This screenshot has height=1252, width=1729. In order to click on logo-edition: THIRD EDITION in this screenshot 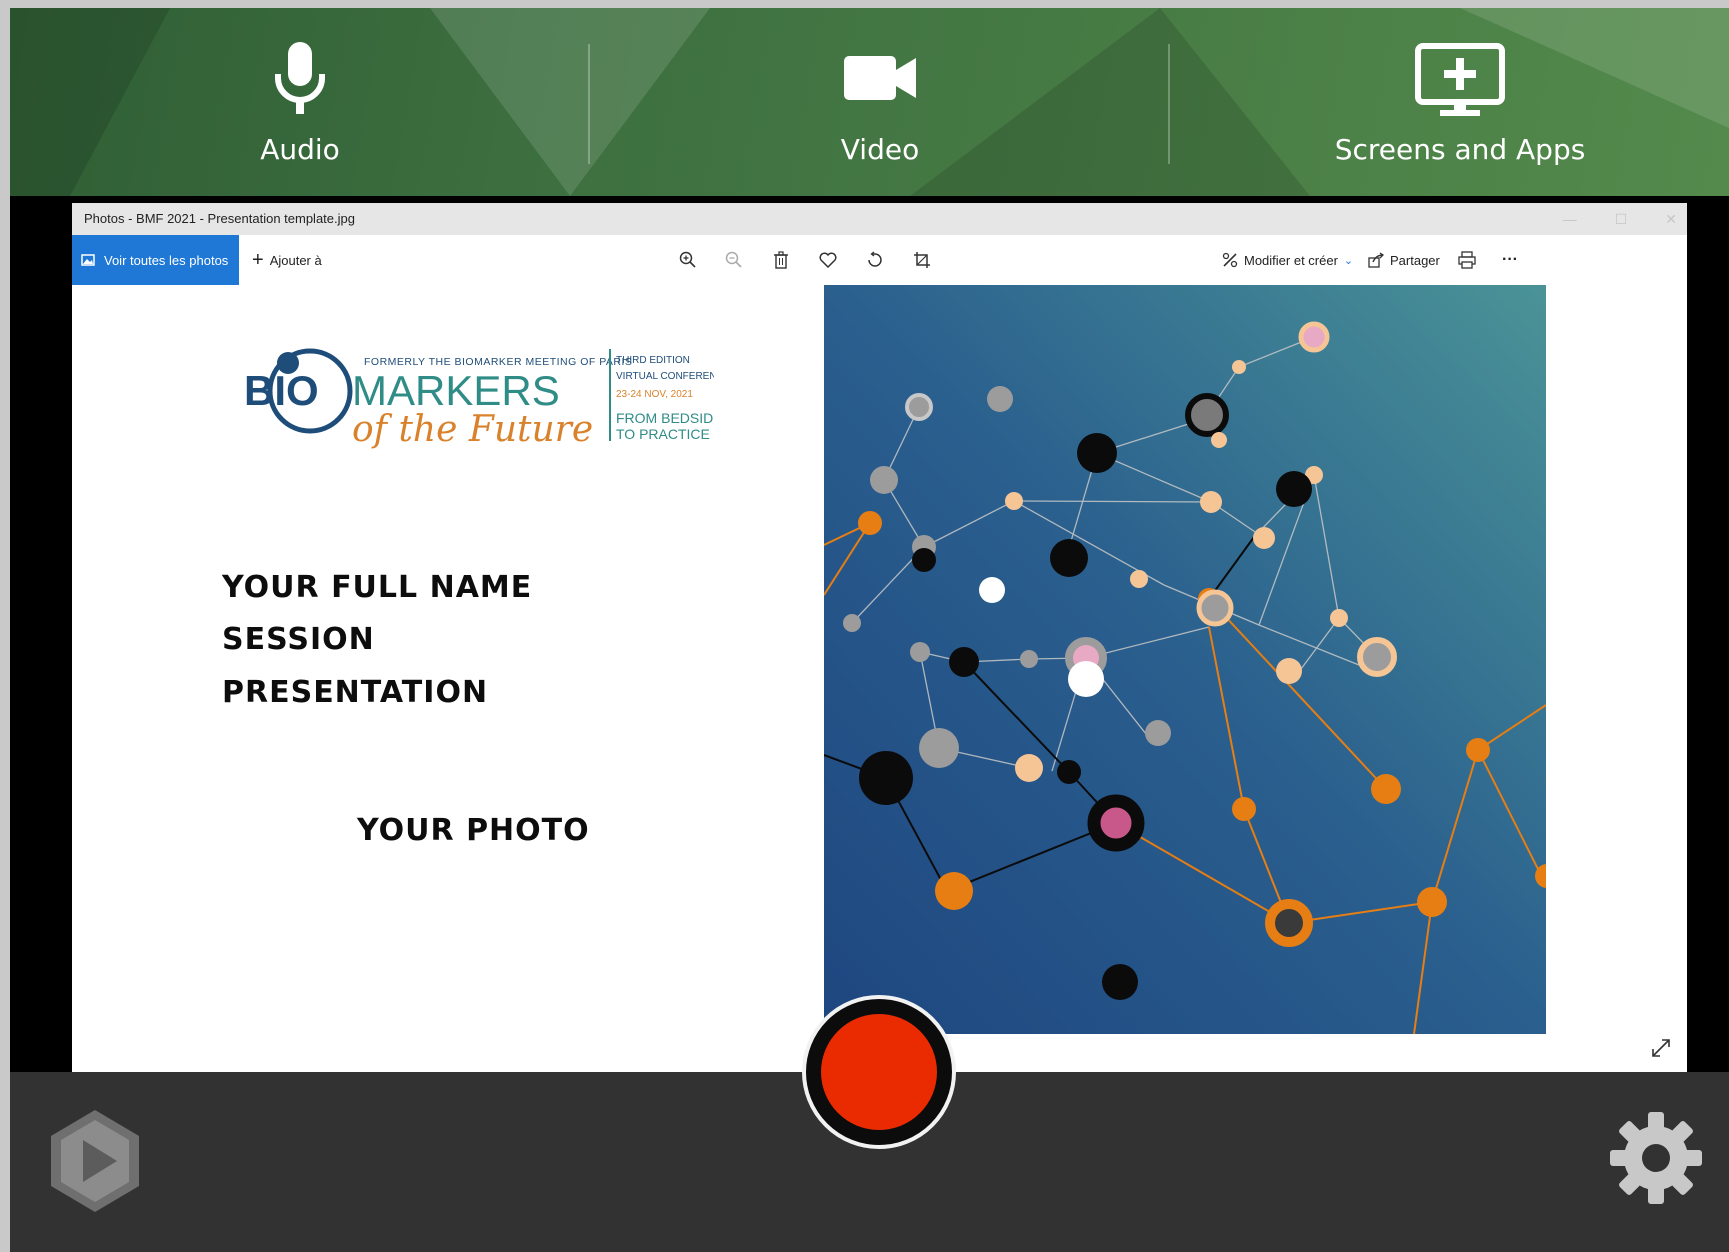, I will do `click(653, 360)`.